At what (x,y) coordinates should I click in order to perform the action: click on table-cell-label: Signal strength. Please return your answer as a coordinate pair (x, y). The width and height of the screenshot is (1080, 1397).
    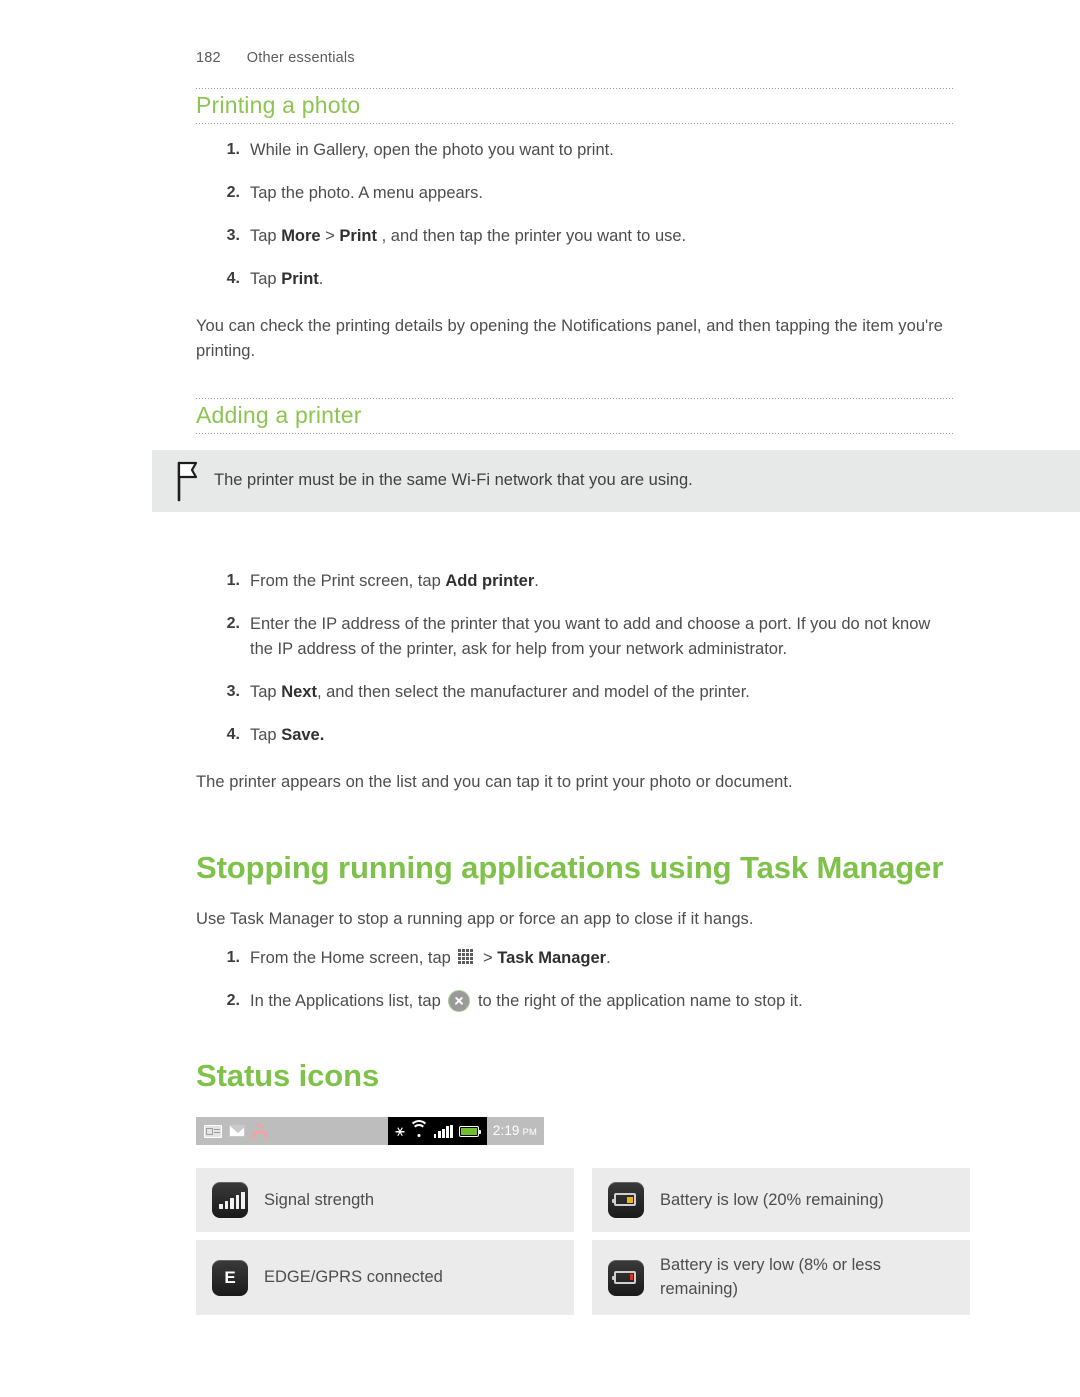
    Looking at the image, I should click on (319, 1199).